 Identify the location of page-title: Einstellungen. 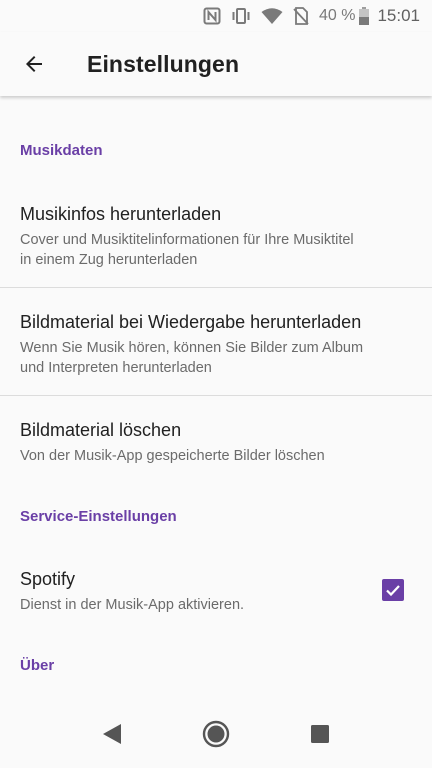
(163, 63).